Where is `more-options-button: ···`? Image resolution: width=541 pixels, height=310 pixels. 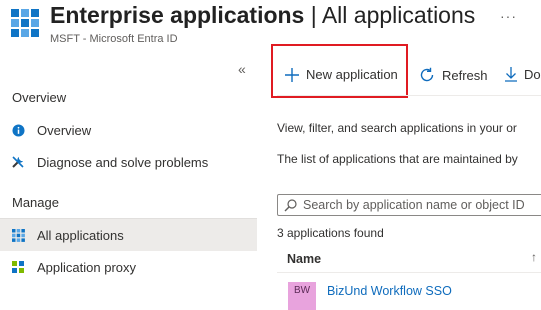 more-options-button: ··· is located at coordinates (508, 16).